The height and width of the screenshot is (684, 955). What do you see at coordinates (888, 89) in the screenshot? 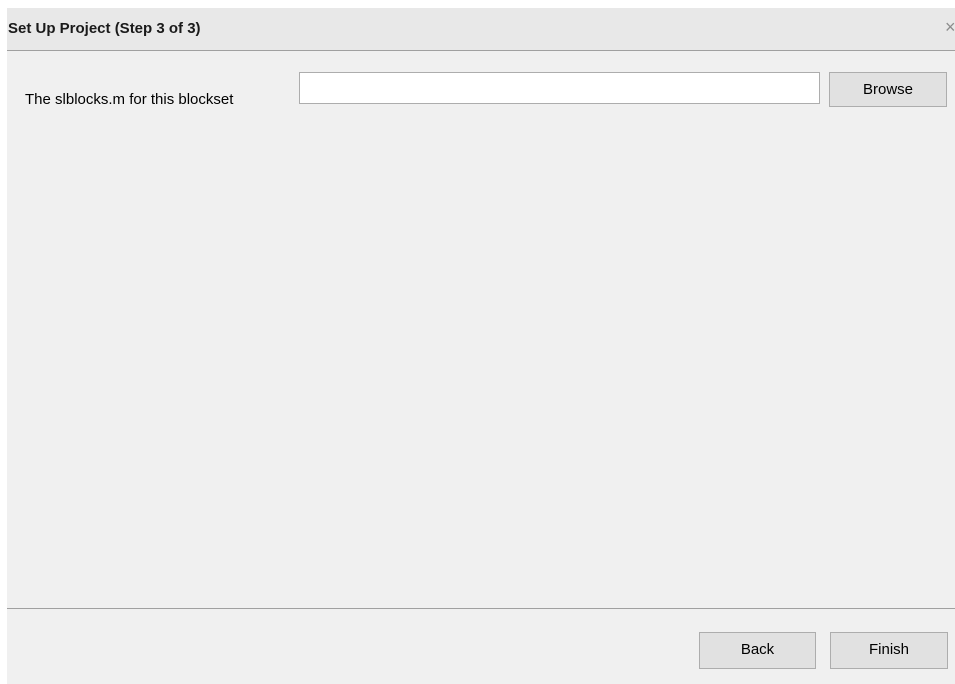
I see `browse-button: Browse` at bounding box center [888, 89].